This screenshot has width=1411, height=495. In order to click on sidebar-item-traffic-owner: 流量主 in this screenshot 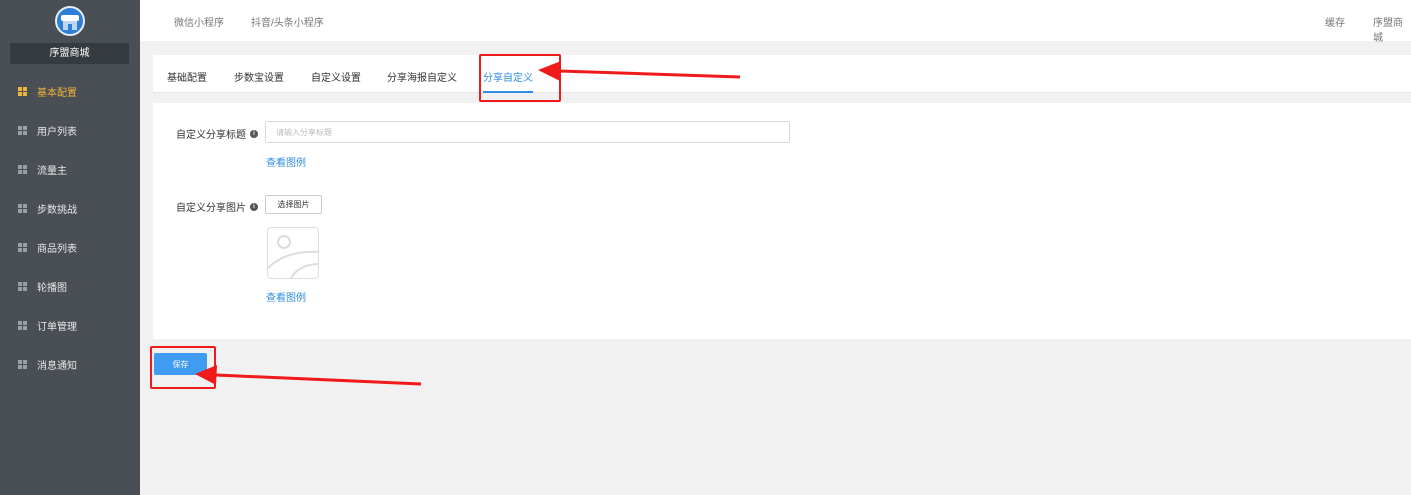, I will do `click(70, 169)`.